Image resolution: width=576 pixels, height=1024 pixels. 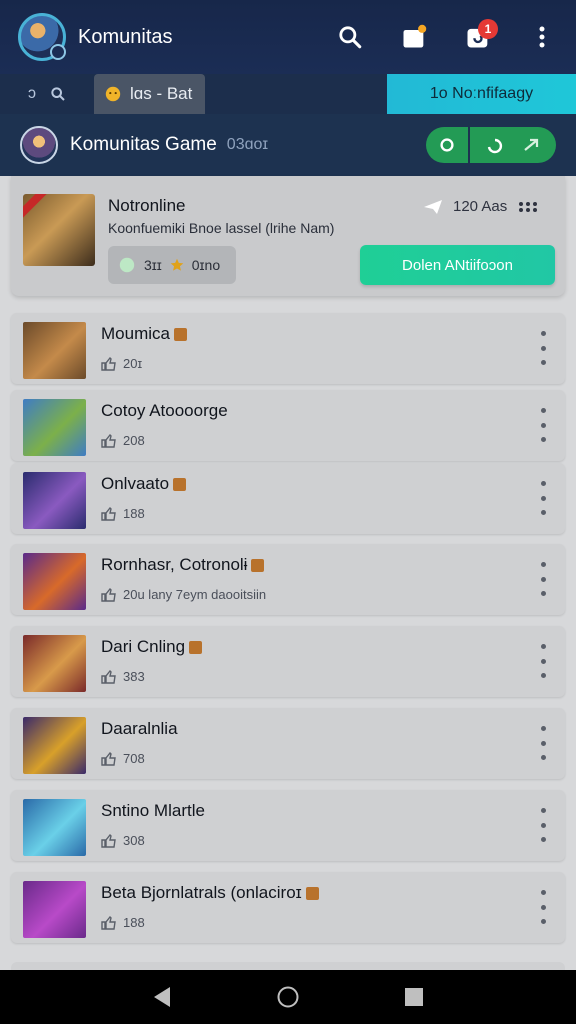 I want to click on game-name: Sntino Mlartle, so click(x=153, y=811).